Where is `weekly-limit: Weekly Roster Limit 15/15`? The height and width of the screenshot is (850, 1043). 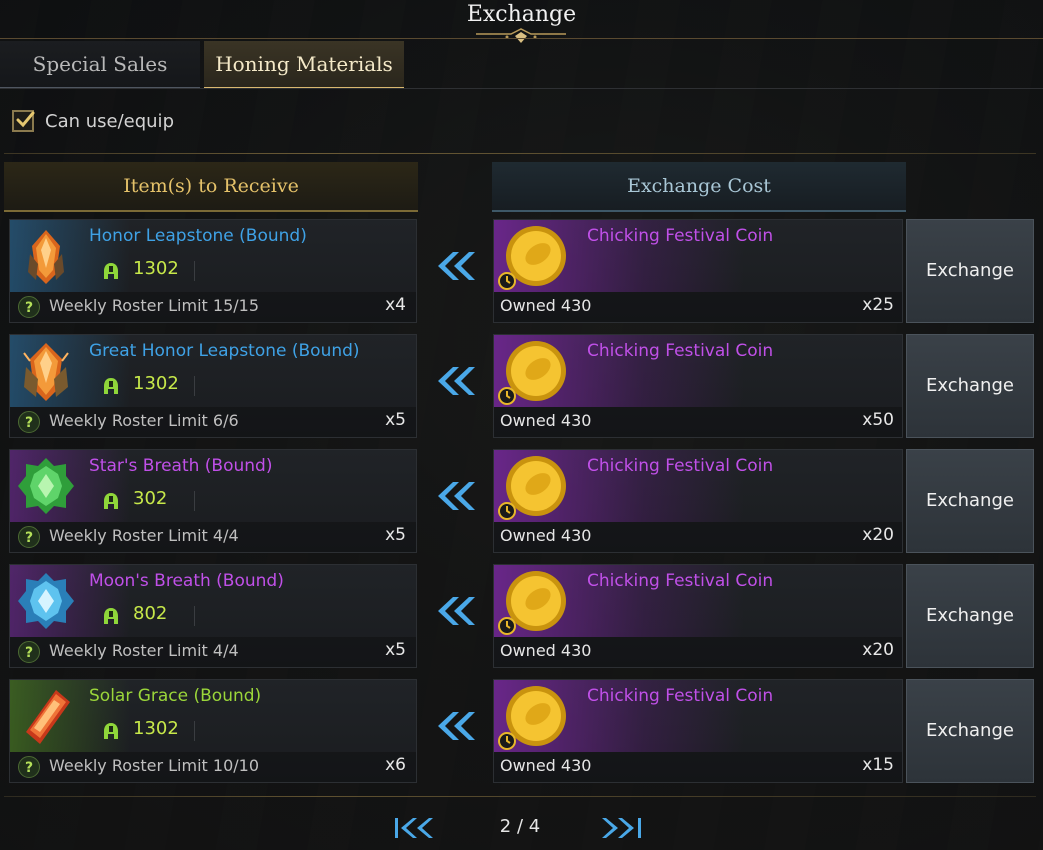
weekly-limit: Weekly Roster Limit 15/15 is located at coordinates (154, 305).